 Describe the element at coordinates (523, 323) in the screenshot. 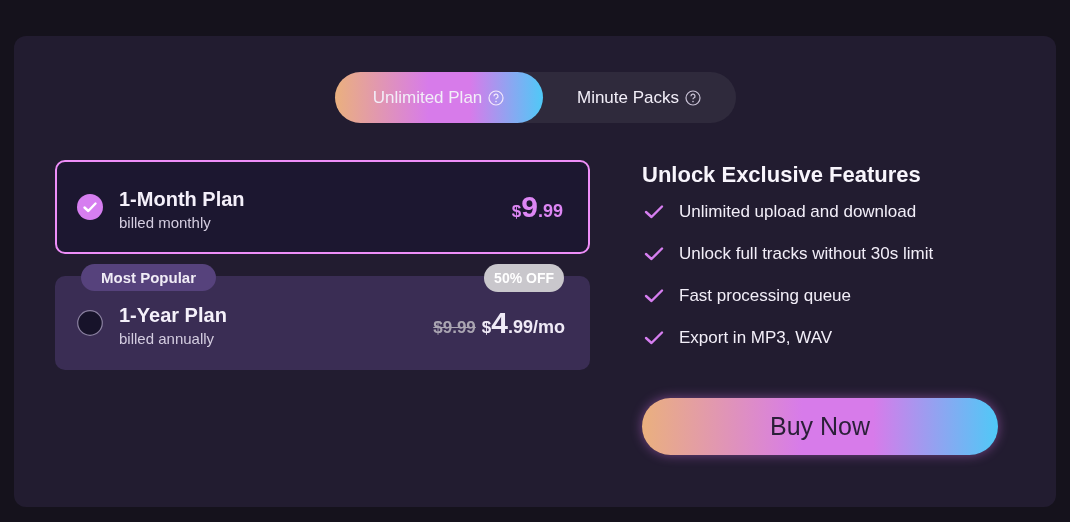

I see `plan-price: $4.99/mo` at that location.